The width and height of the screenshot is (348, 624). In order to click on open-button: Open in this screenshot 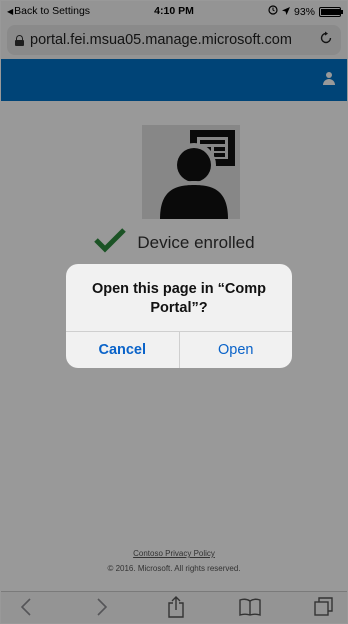, I will do `click(236, 350)`.